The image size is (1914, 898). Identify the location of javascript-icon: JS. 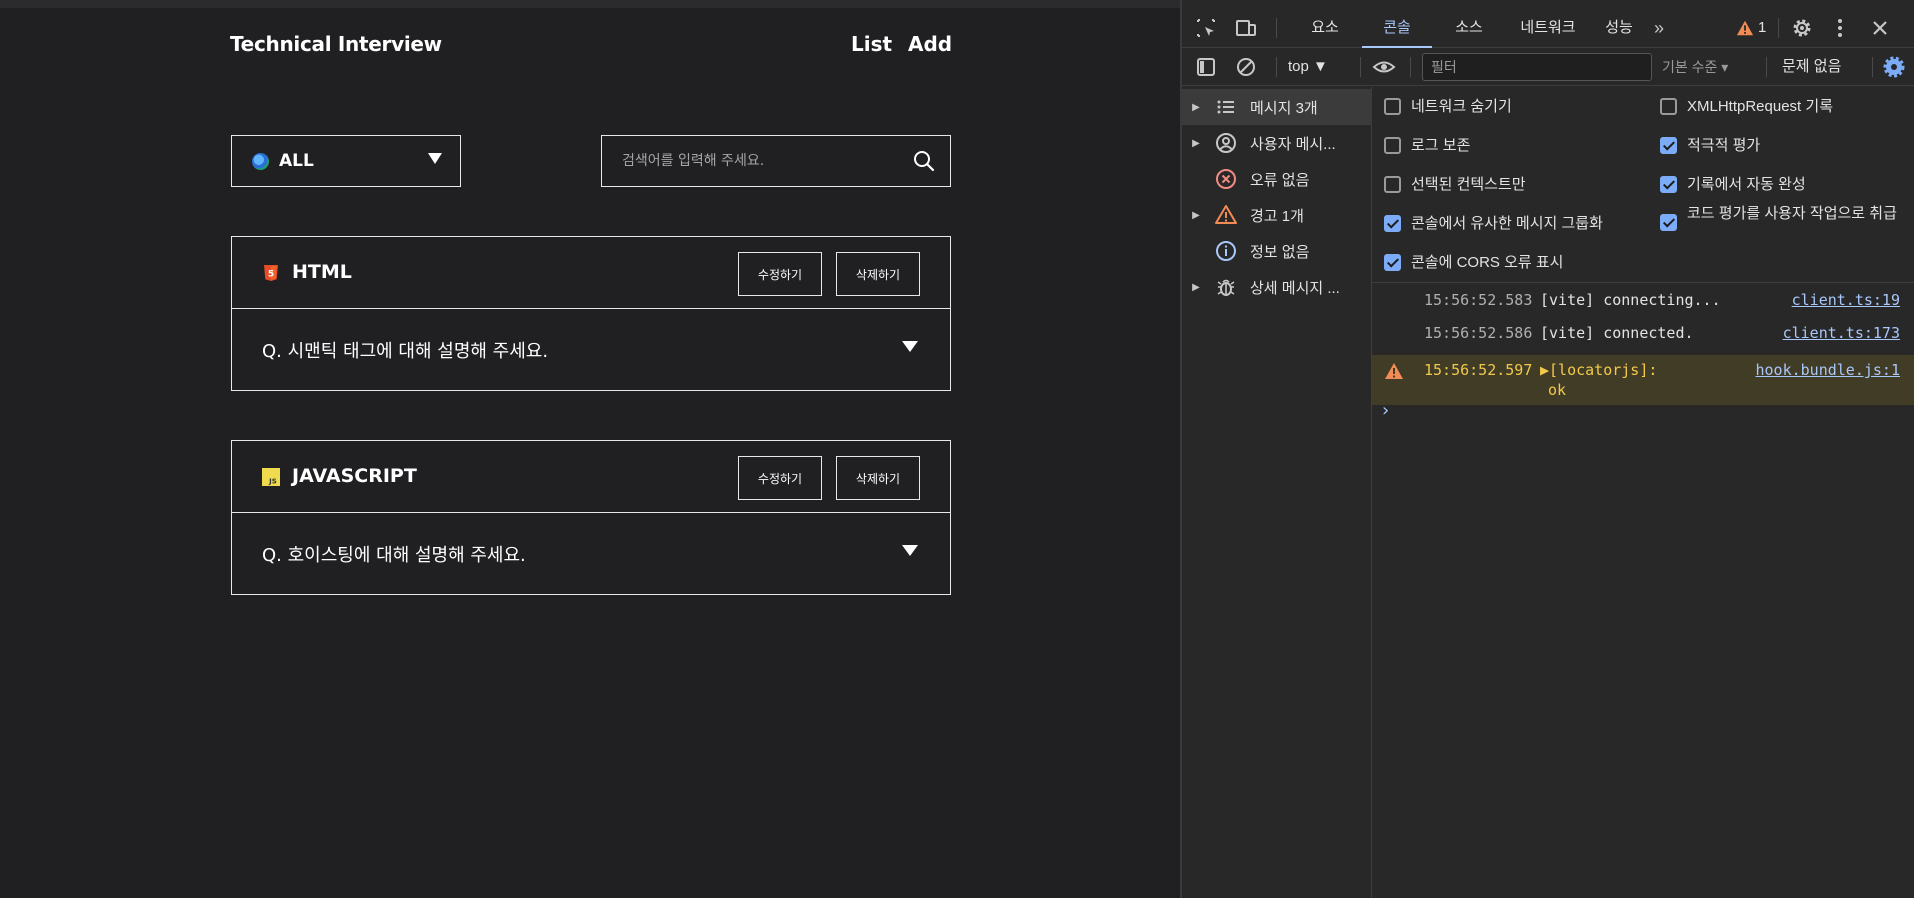
(271, 477).